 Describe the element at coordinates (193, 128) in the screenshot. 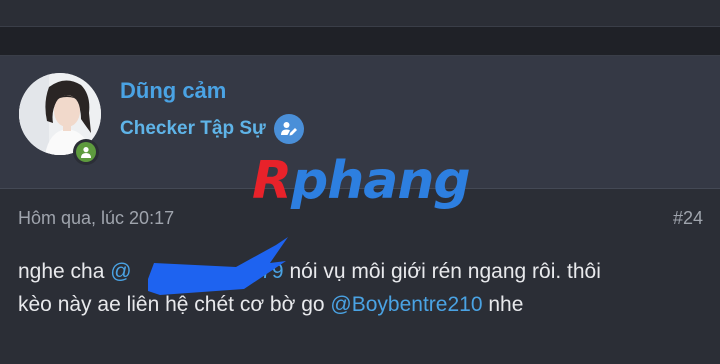

I see `user-title-label: Checker Tập Sự` at that location.